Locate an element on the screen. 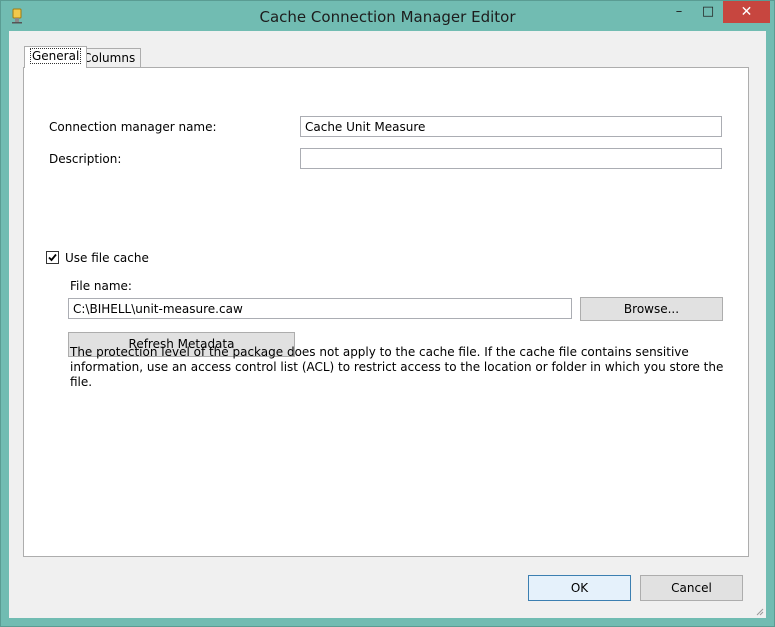 Image resolution: width=775 pixels, height=627 pixels. checkmark-icon is located at coordinates (52, 257).